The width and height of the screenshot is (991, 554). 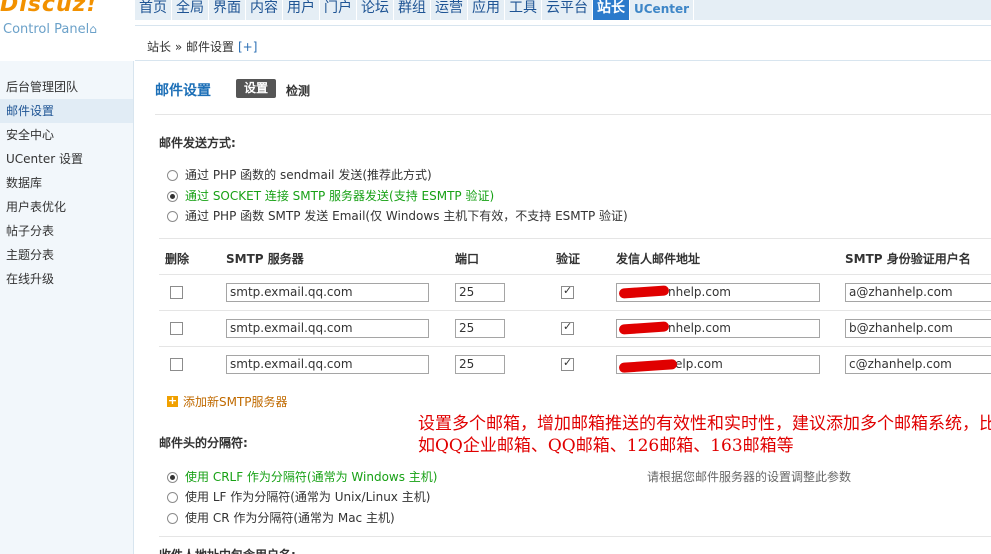 I want to click on send-method-option-sendmail: 通过 PHP 函数的 sendmail 发送(推荐此方式), so click(x=299, y=175).